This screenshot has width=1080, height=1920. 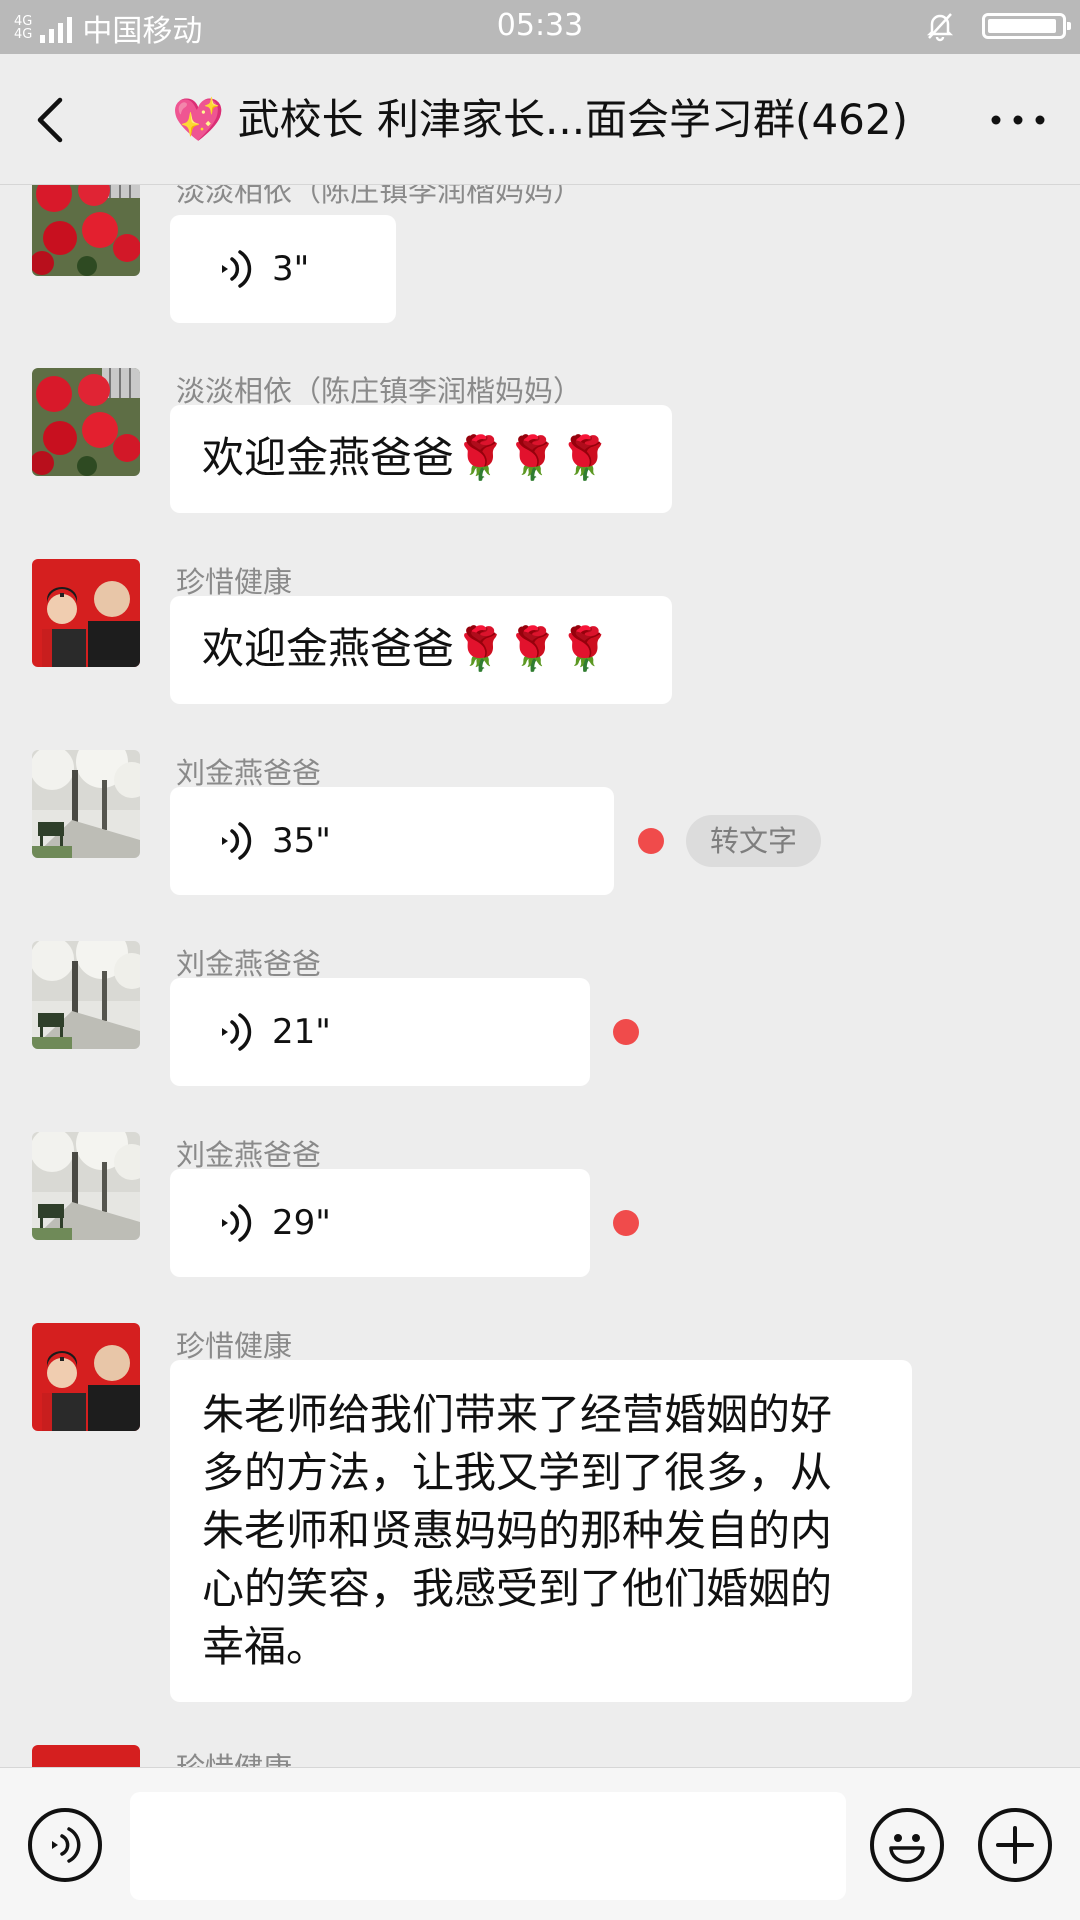 I want to click on chat-header: 💖 武校长 利津家长...面会学习群(462), so click(x=540, y=119).